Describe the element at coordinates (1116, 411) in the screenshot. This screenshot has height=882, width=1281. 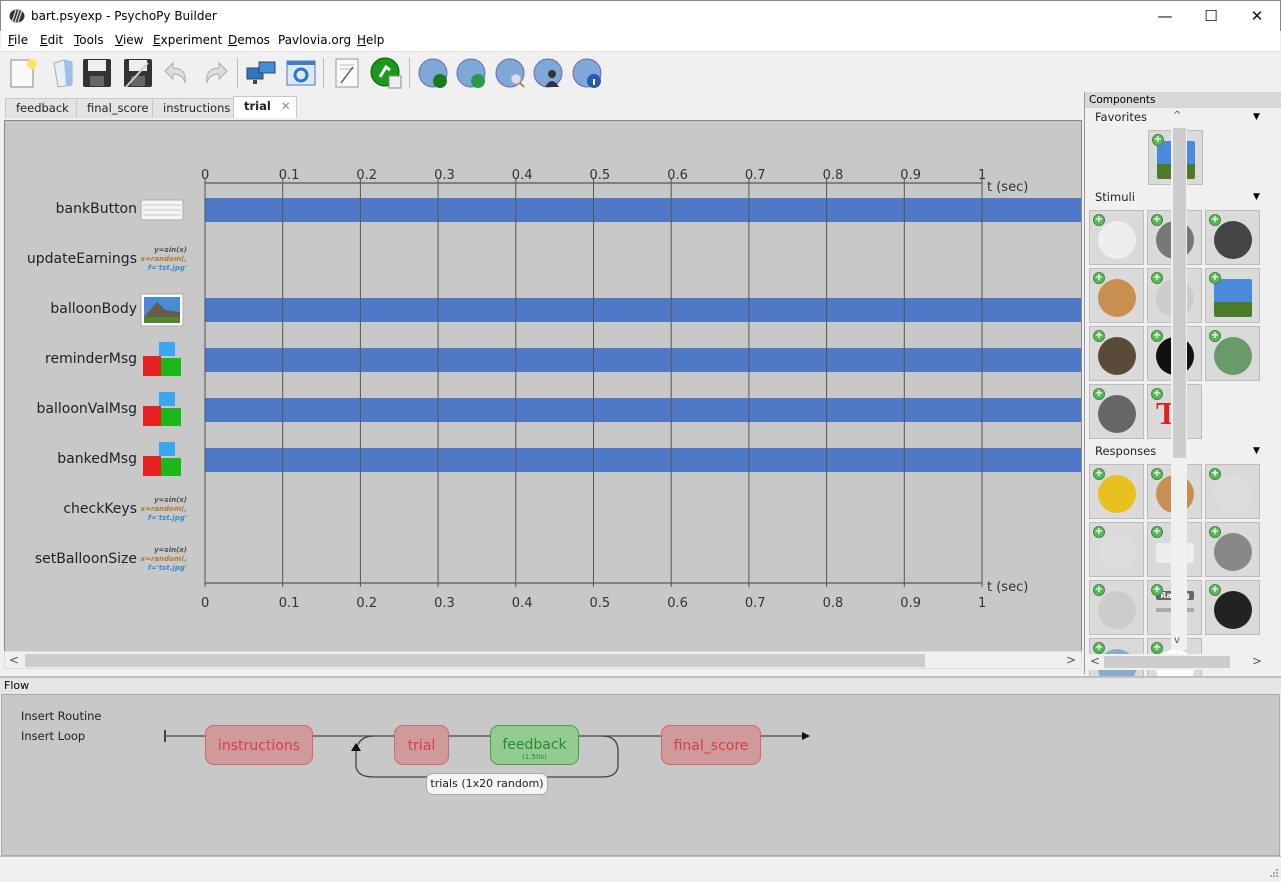
I see `component-button-sound: +` at that location.